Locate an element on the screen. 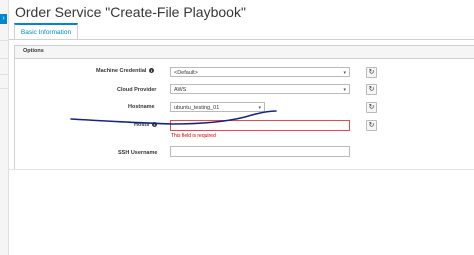 The height and width of the screenshot is (255, 474). hosts-label-text: Hosts is located at coordinates (142, 125).